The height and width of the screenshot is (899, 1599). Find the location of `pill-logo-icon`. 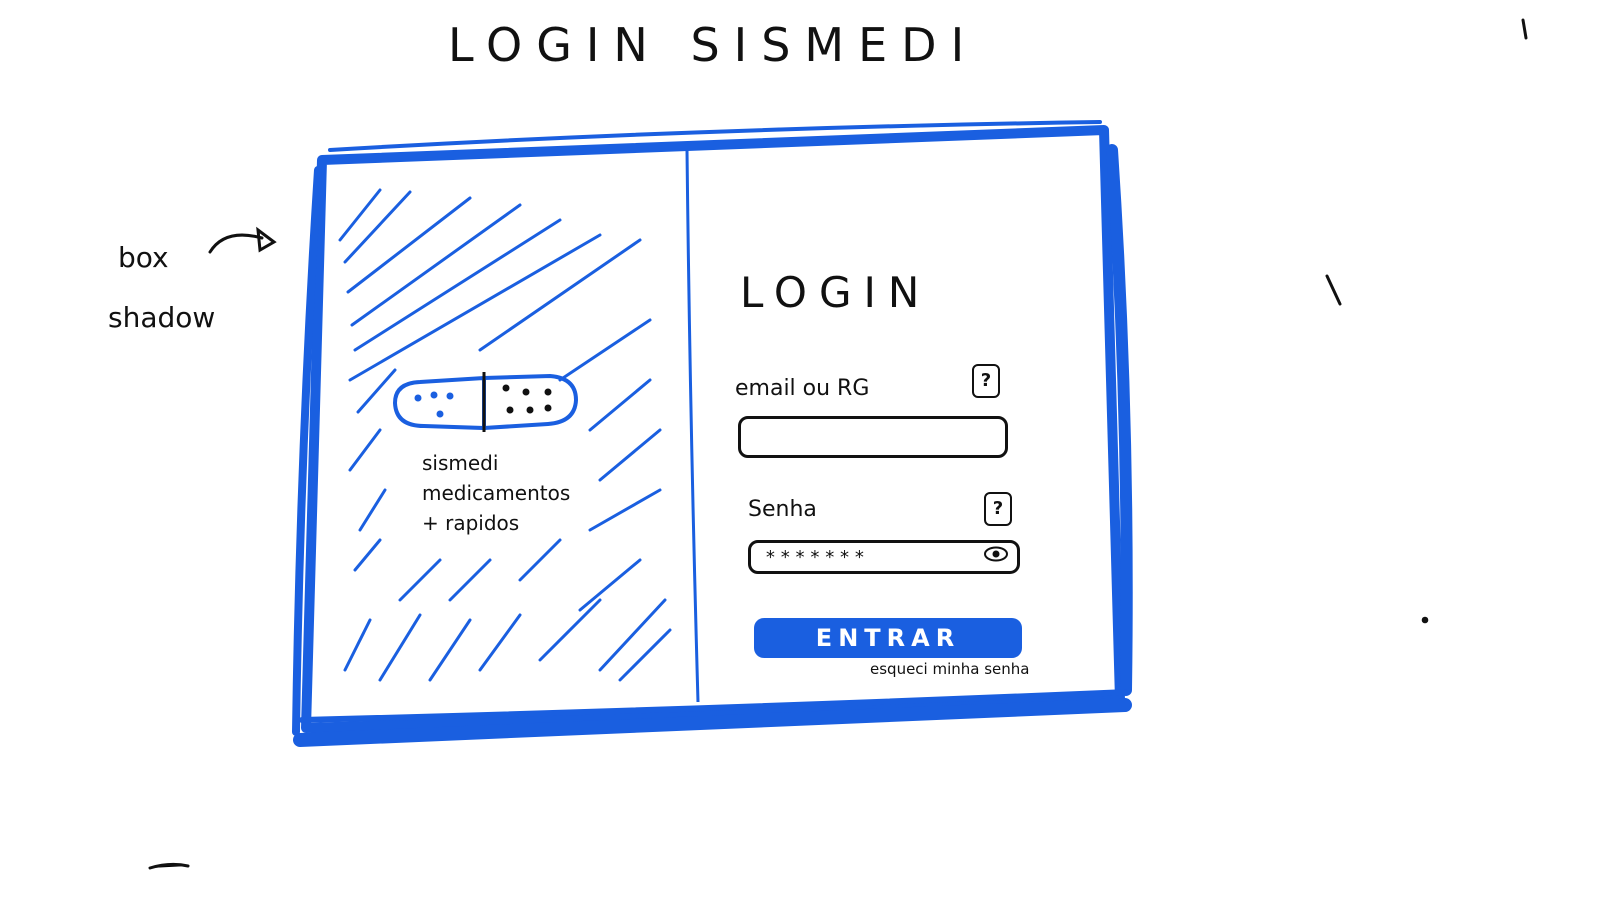

pill-logo-icon is located at coordinates (485, 402).